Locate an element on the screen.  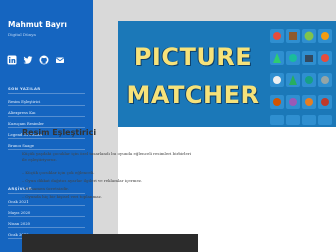
linkedin-icon is located at coordinates (12, 60).